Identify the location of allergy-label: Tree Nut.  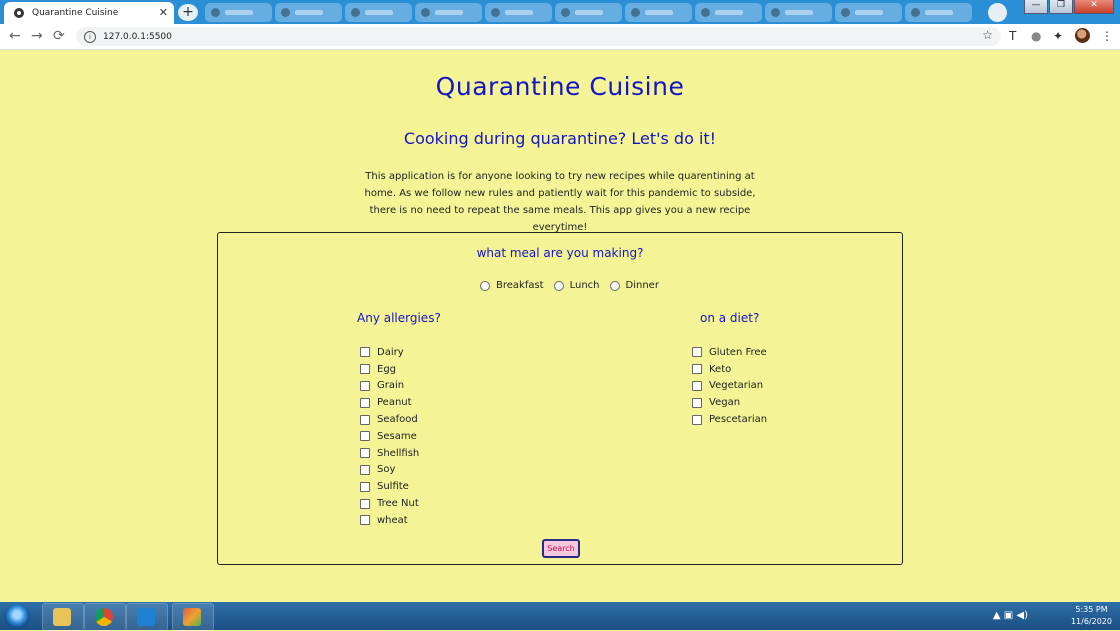
(398, 503).